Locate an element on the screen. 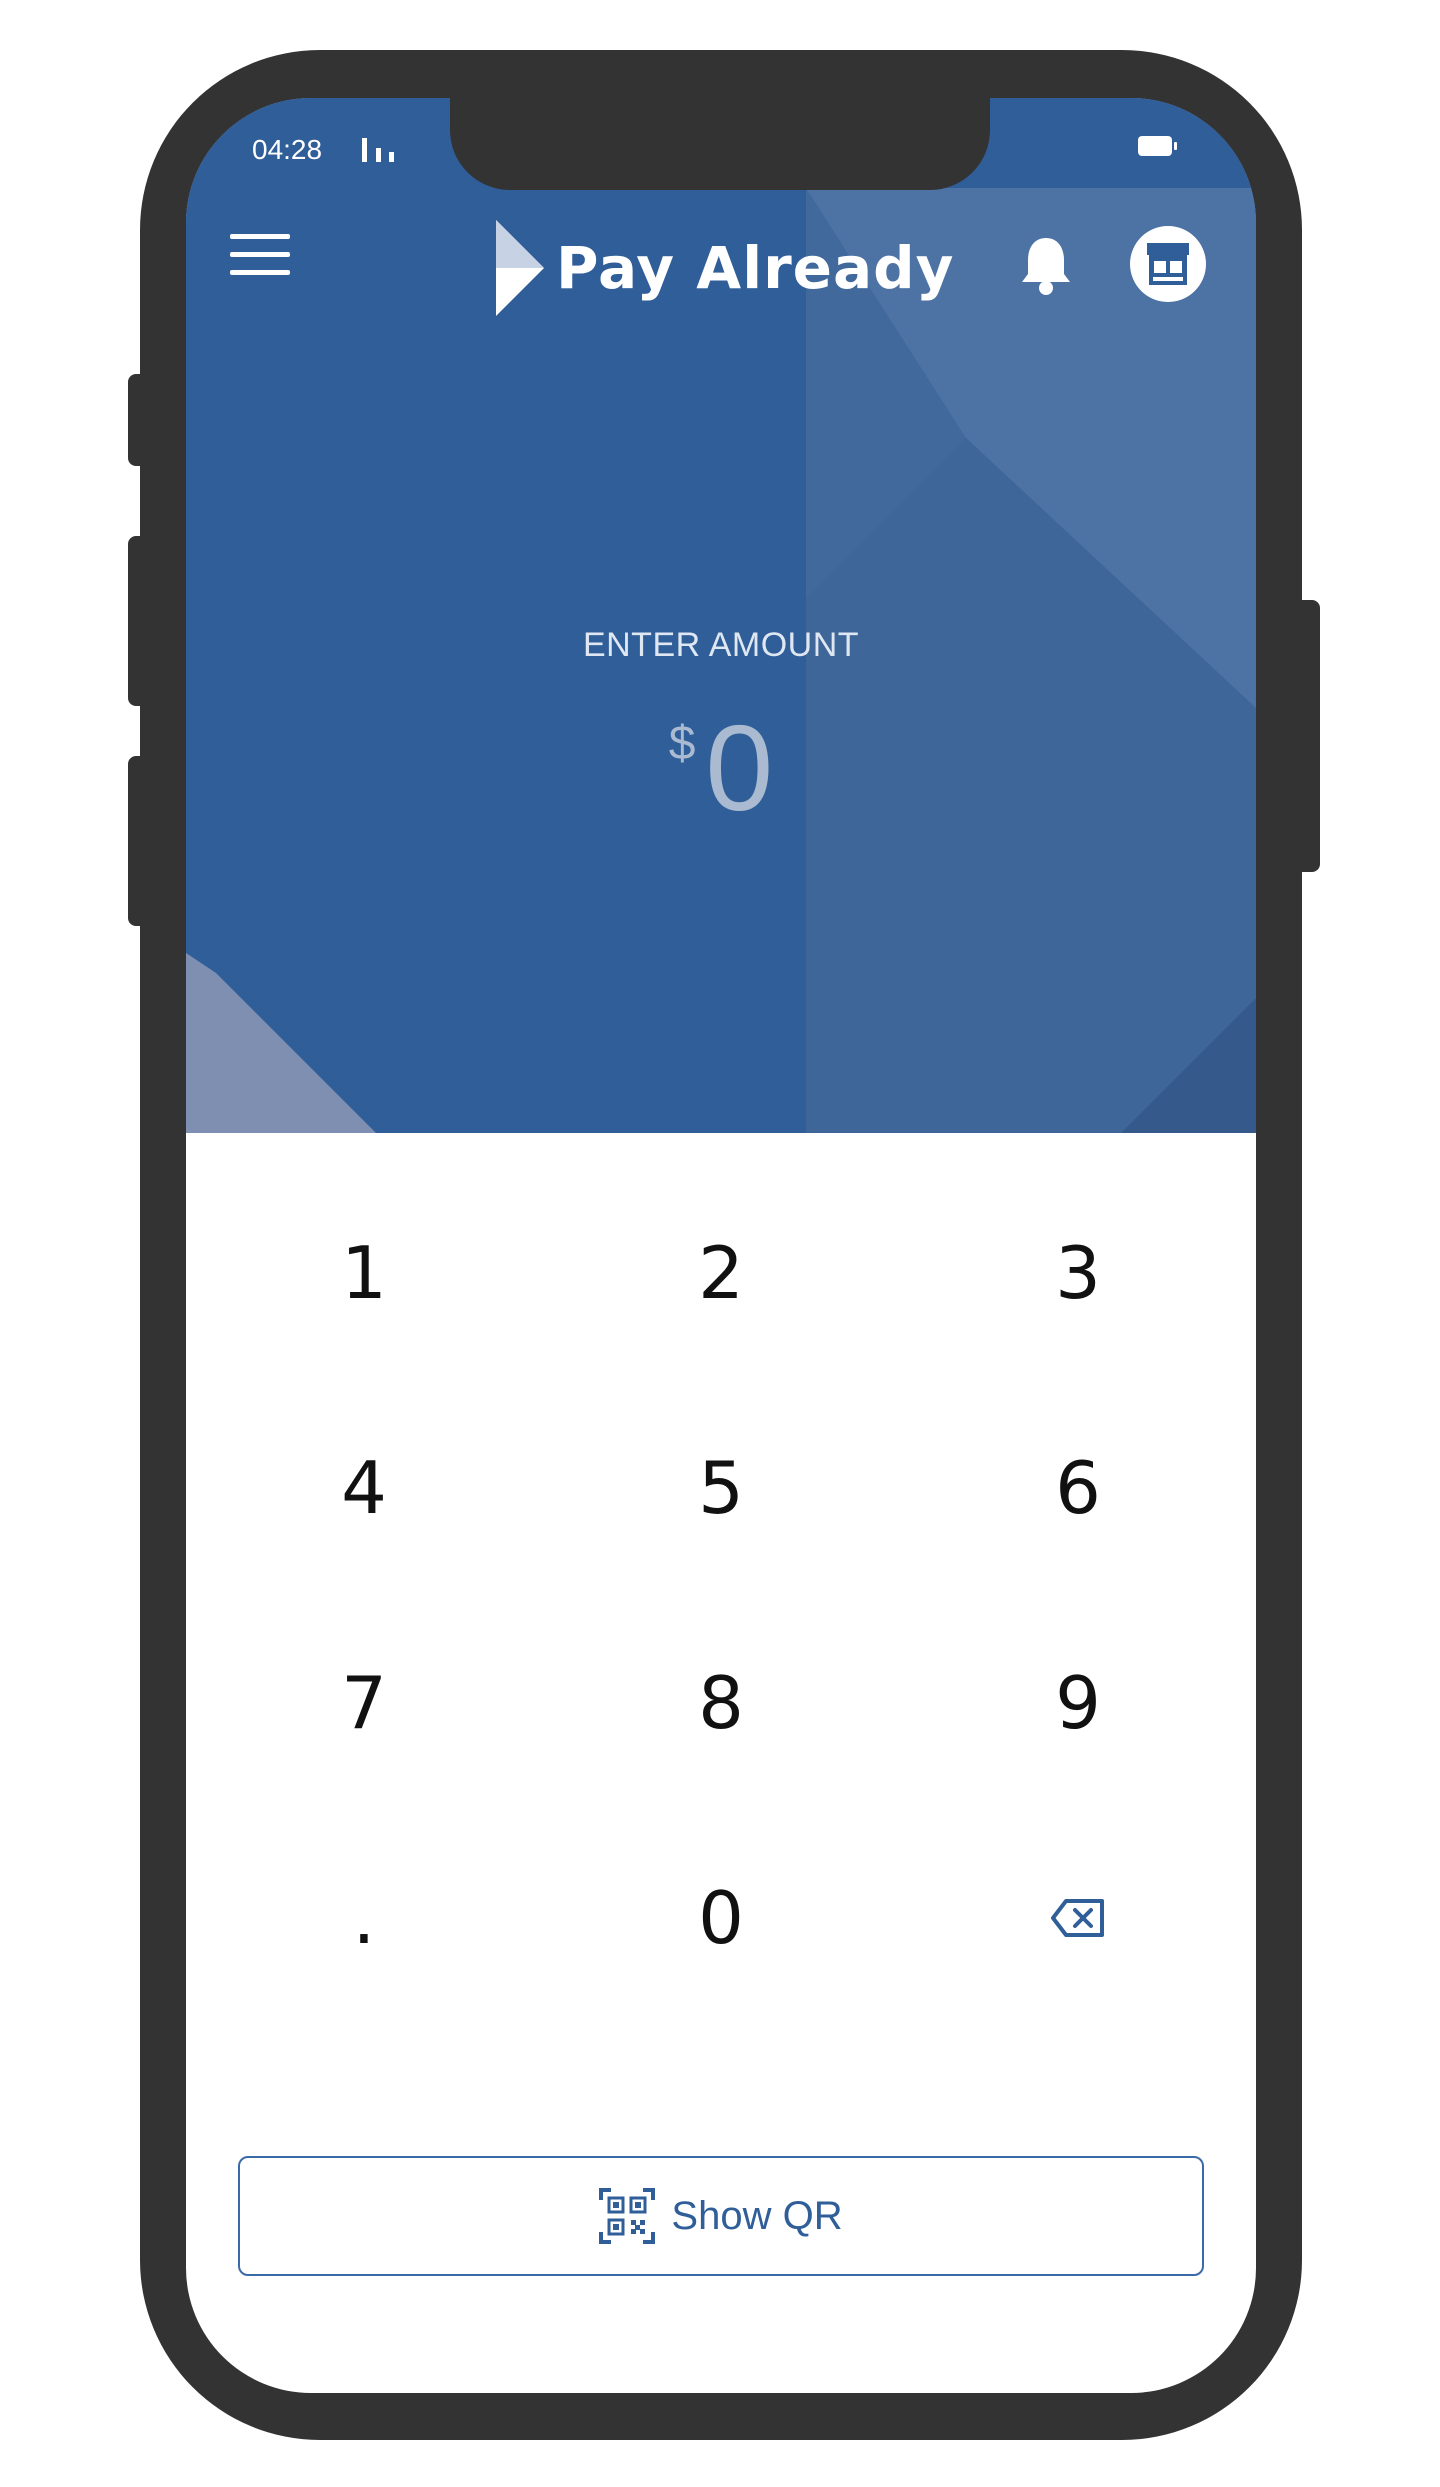 The height and width of the screenshot is (2487, 1440). side-button-mute is located at coordinates (143, 420).